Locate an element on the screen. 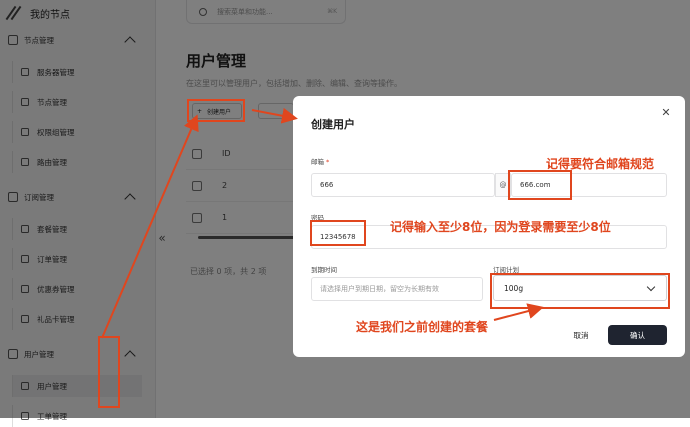  expiry-date-input: 请选择用户到期日期，留空为长期有效 is located at coordinates (397, 289).